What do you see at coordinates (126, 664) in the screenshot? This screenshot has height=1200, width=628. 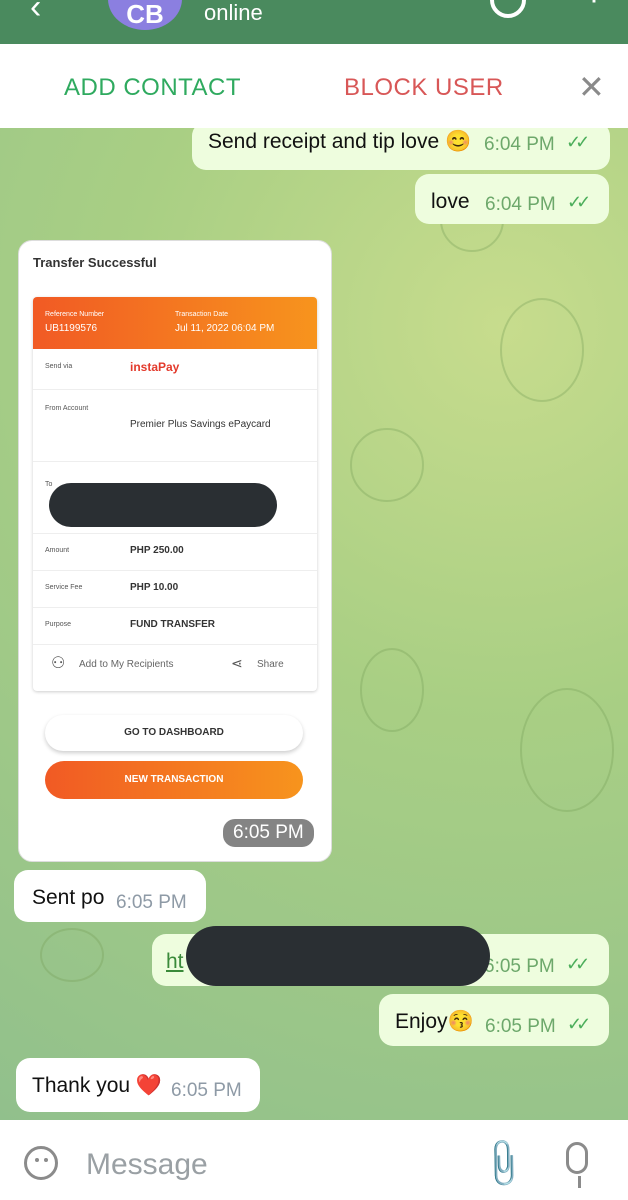 I see `add-recipient-link: Add to My Recipients` at bounding box center [126, 664].